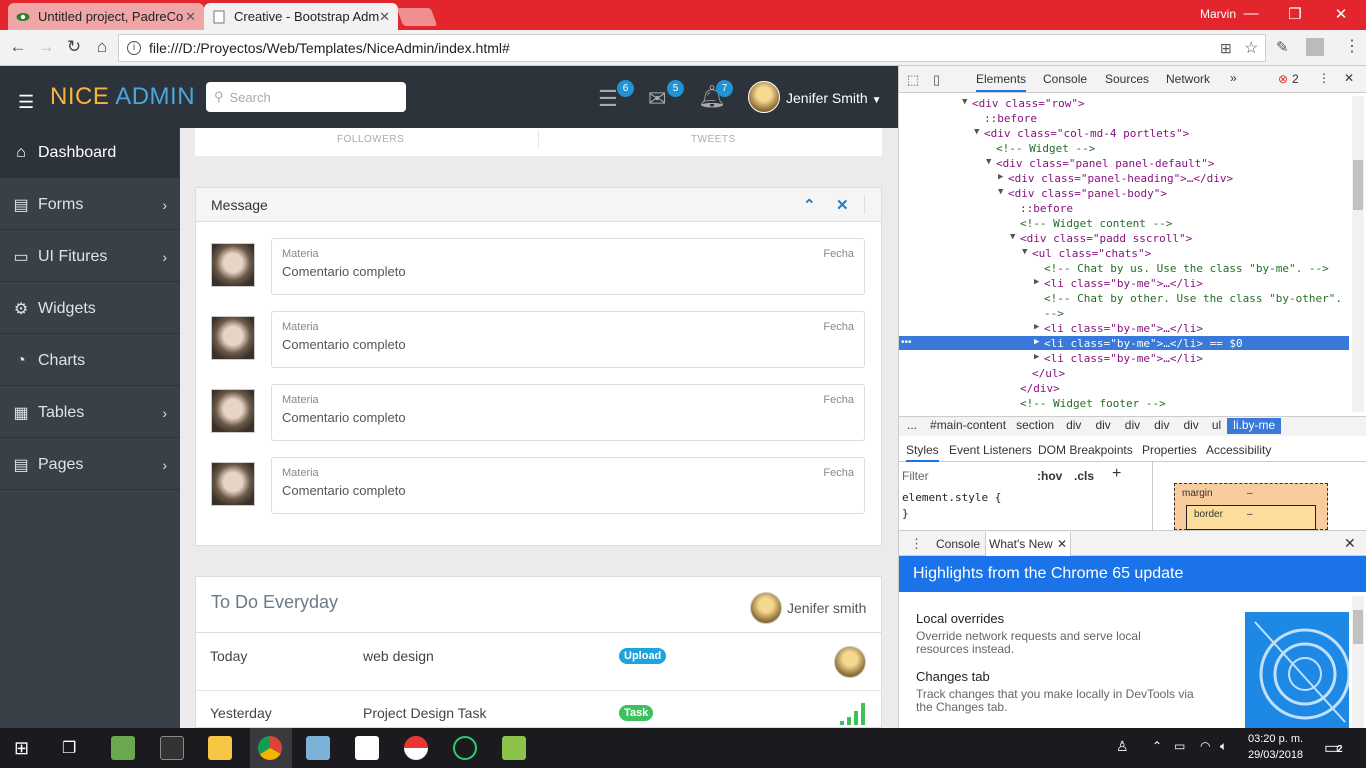  I want to click on add-rule-icon: +, so click(1116, 474).